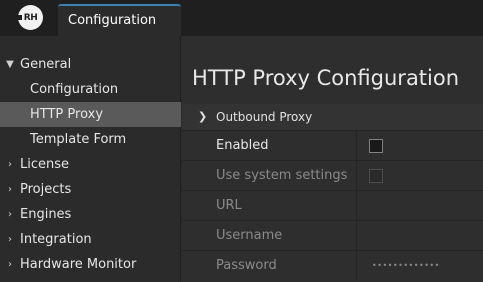 The image size is (483, 282). Describe the element at coordinates (241, 18) in the screenshot. I see `top-bar: RH Configuration` at that location.